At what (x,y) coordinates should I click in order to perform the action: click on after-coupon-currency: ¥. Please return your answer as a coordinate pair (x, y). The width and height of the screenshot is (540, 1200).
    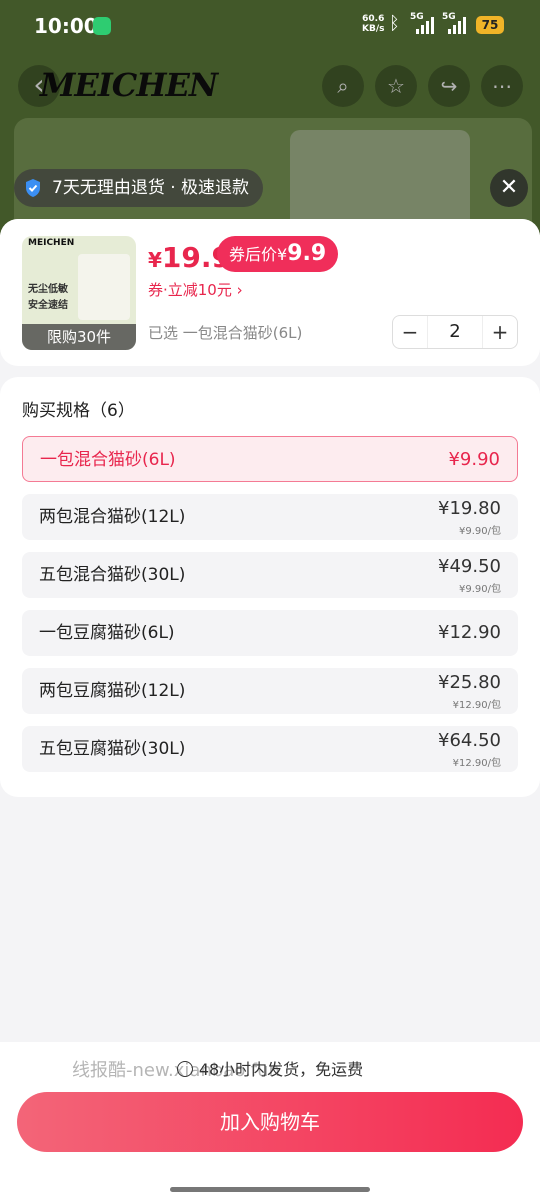
    Looking at the image, I should click on (282, 254).